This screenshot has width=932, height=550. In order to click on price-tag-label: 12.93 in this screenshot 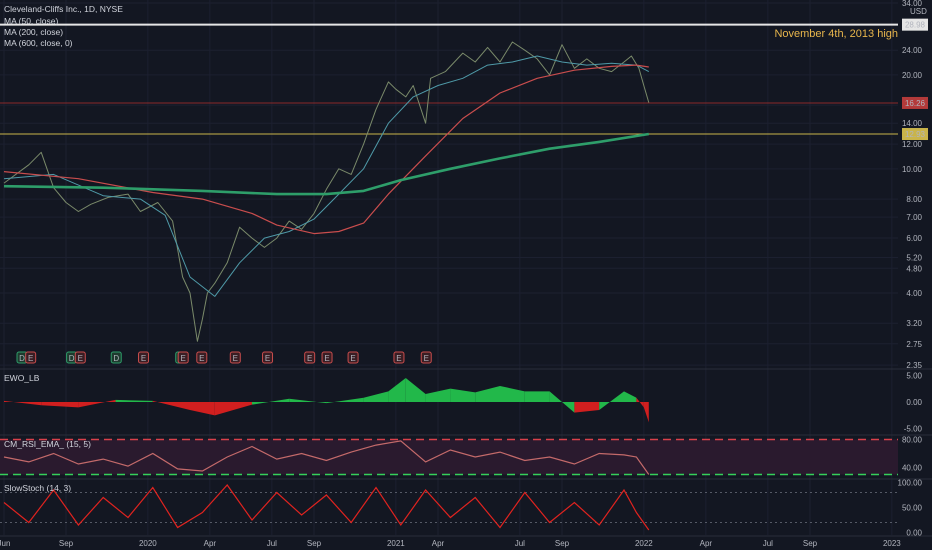, I will do `click(915, 134)`.